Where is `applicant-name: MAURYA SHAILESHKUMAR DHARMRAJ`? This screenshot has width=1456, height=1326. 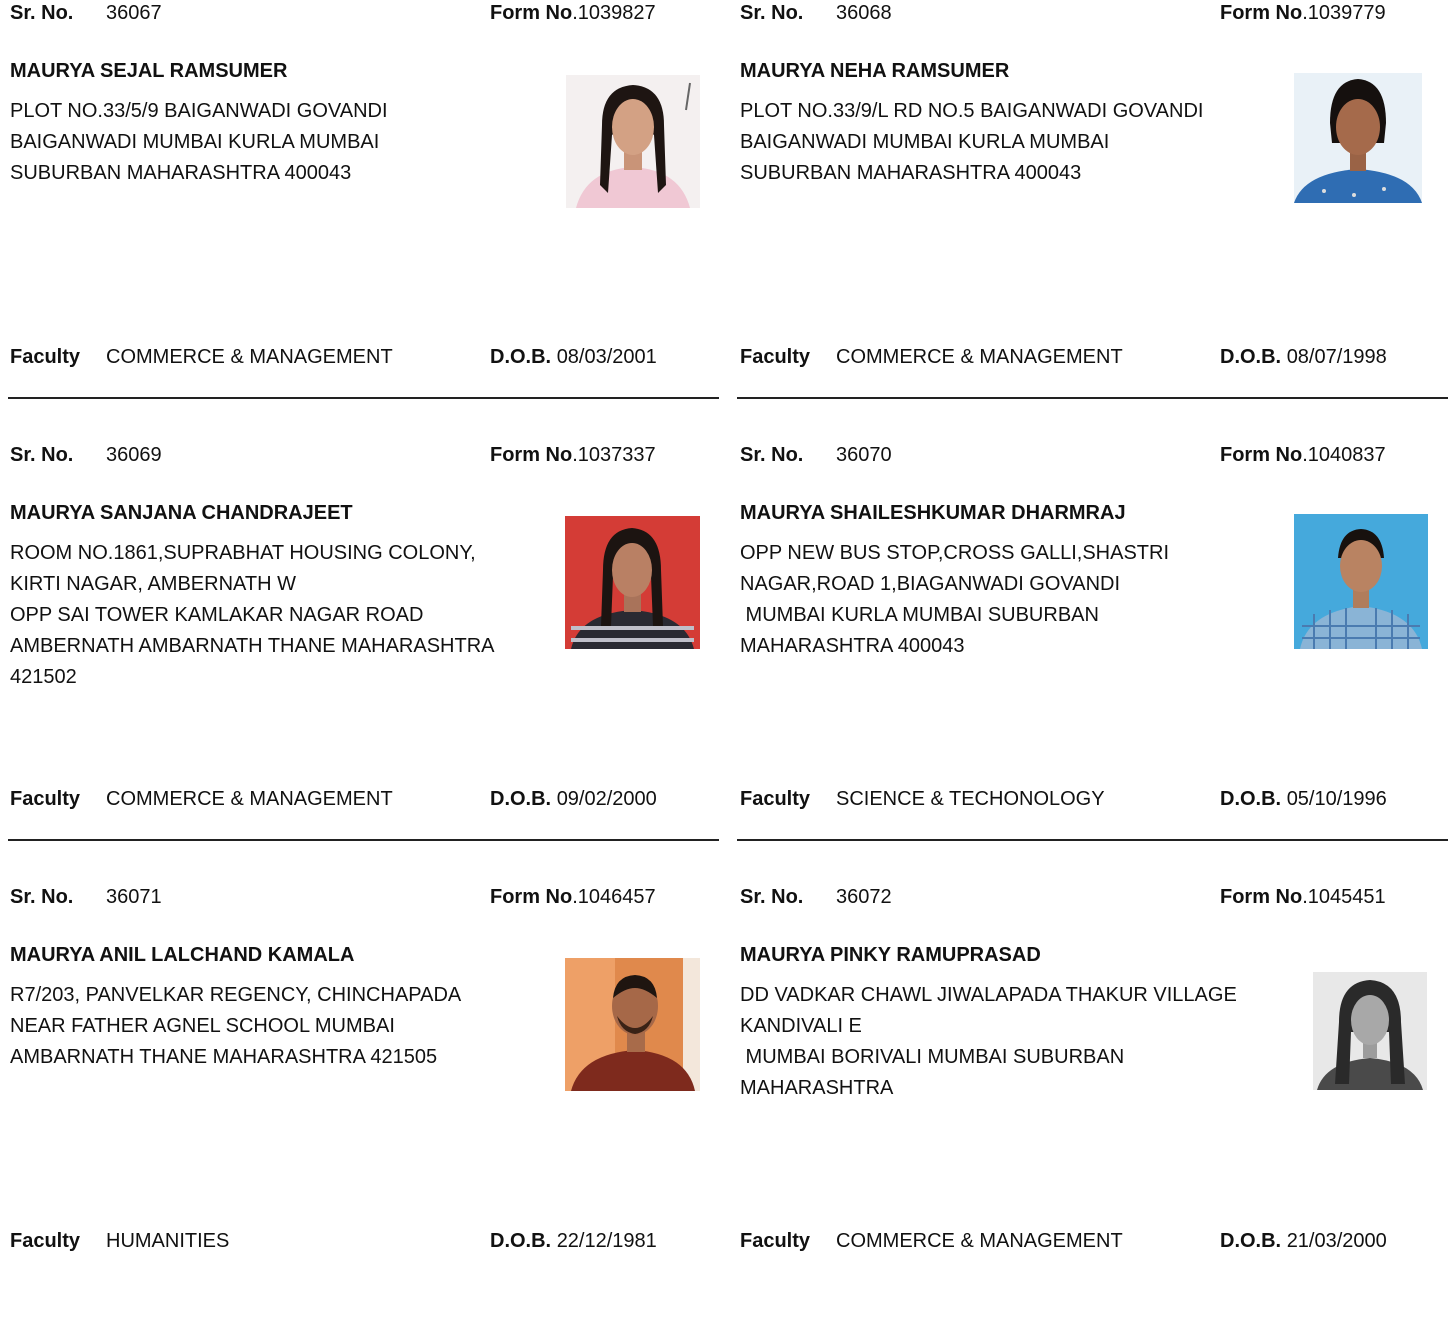 applicant-name: MAURYA SHAILESHKUMAR DHARMRAJ is located at coordinates (933, 513).